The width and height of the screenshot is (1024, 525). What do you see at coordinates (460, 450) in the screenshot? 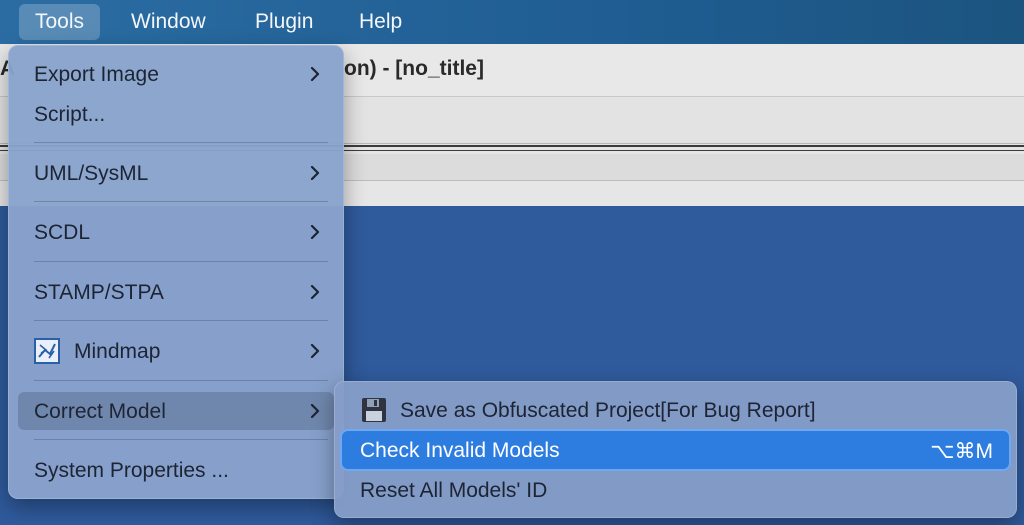
I see `submenu-item-label: Check Invalid Models` at bounding box center [460, 450].